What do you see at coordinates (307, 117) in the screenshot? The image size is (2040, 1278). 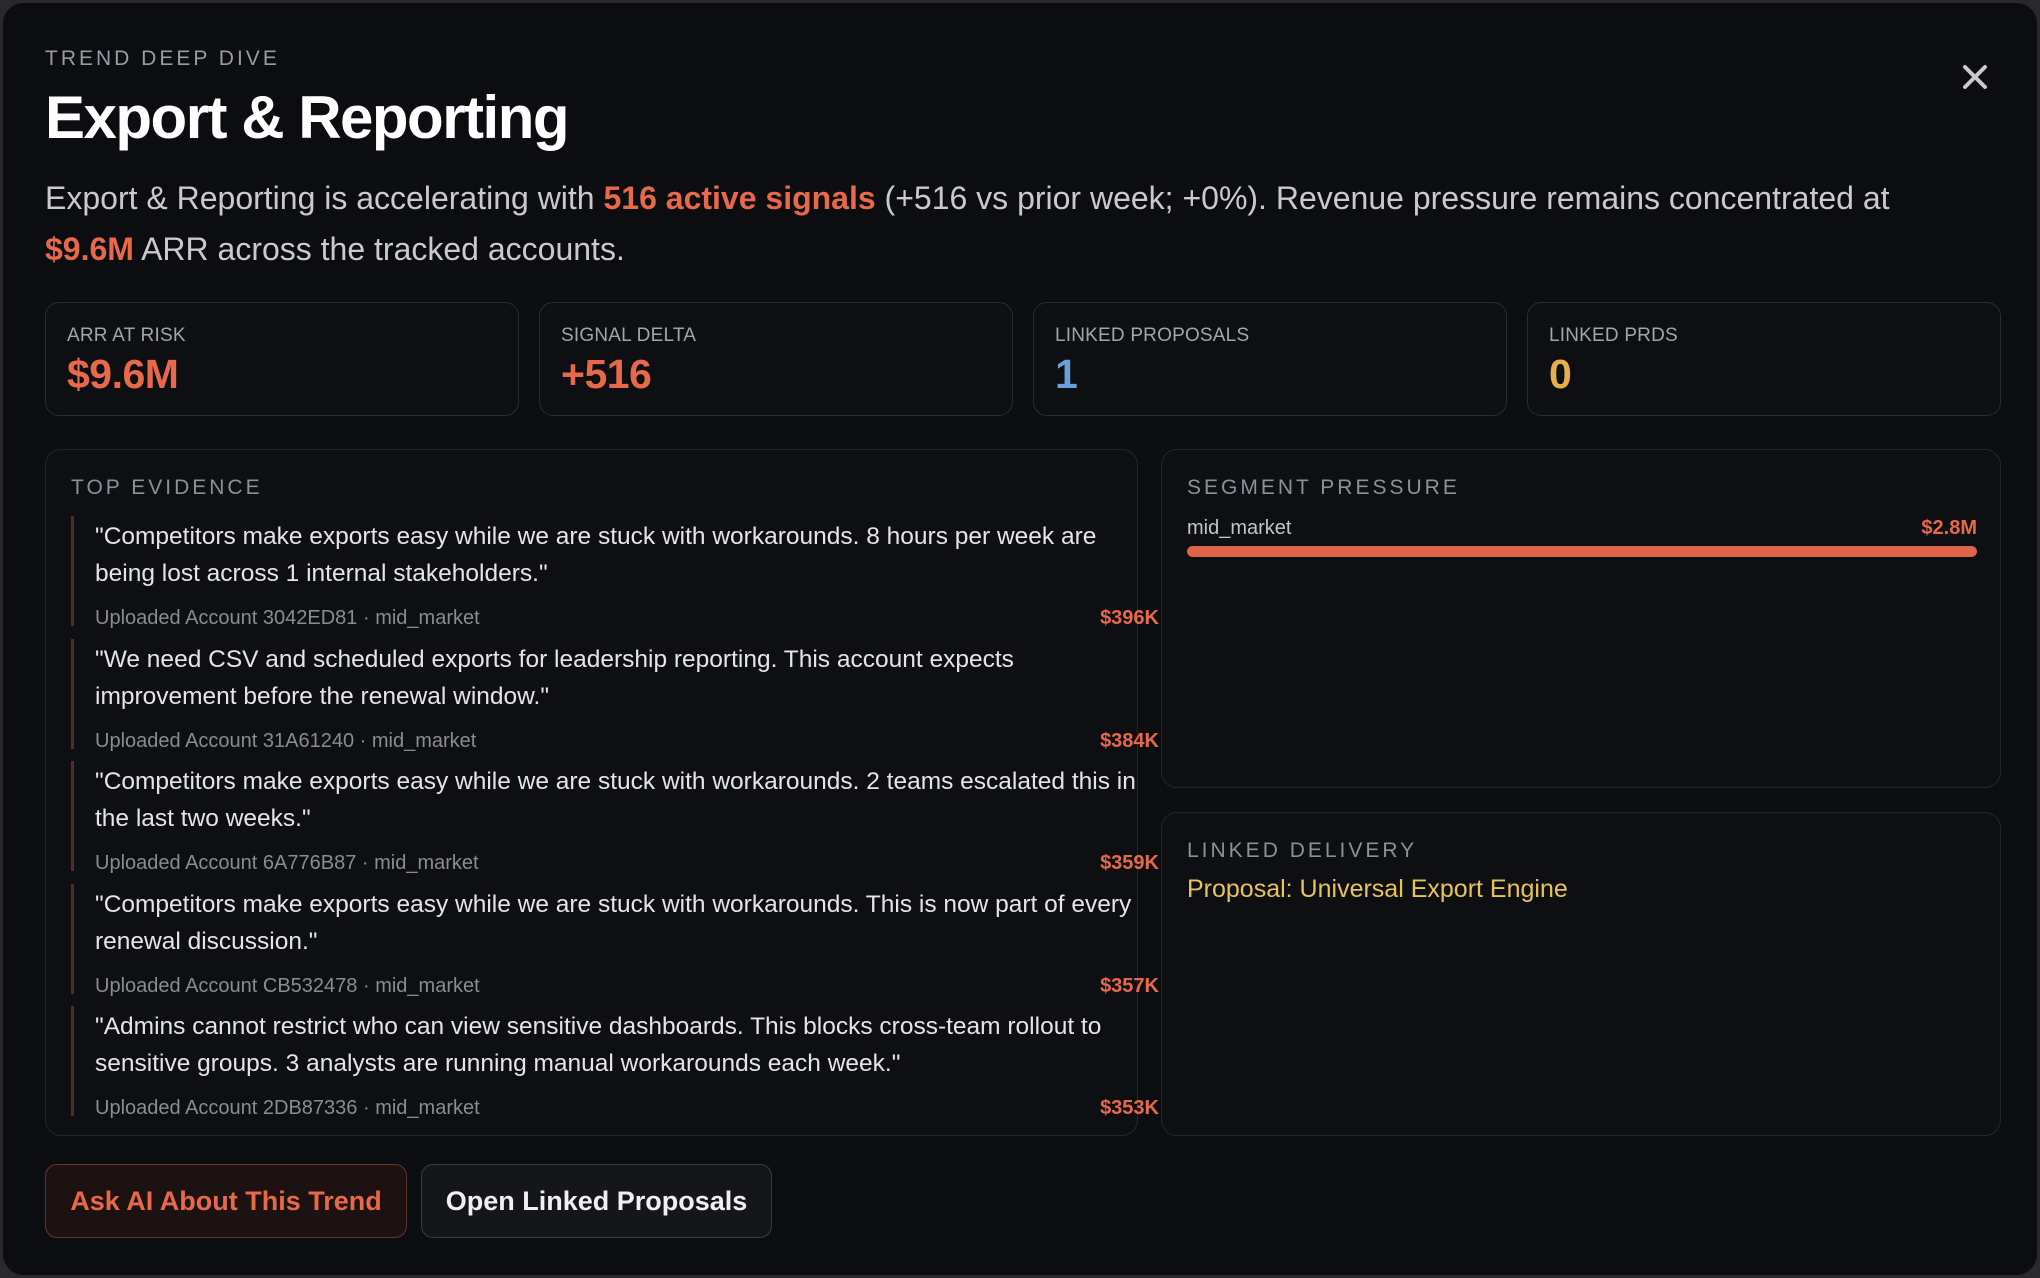 I see `page-title: Export & Reporting` at bounding box center [307, 117].